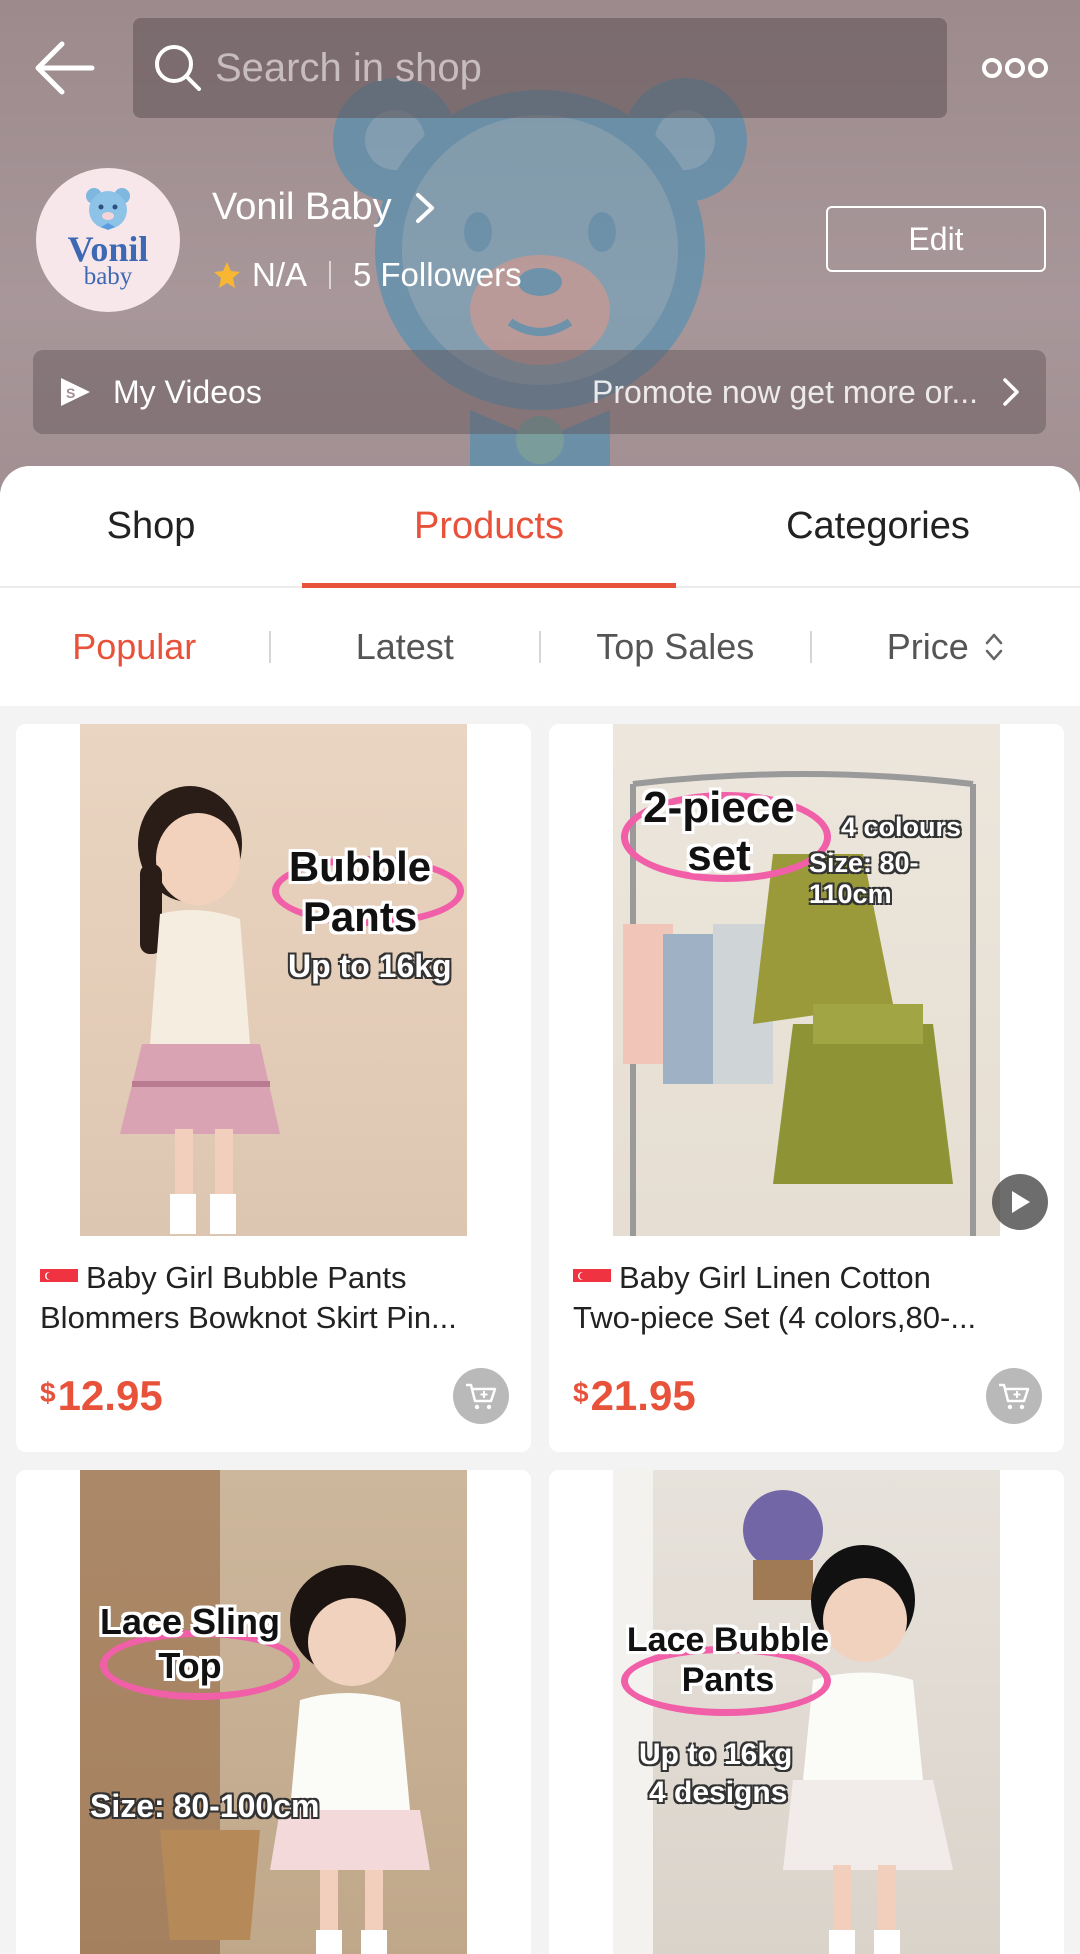 This screenshot has height=1954, width=1080. I want to click on overlay-title: 2-piece set, so click(719, 831).